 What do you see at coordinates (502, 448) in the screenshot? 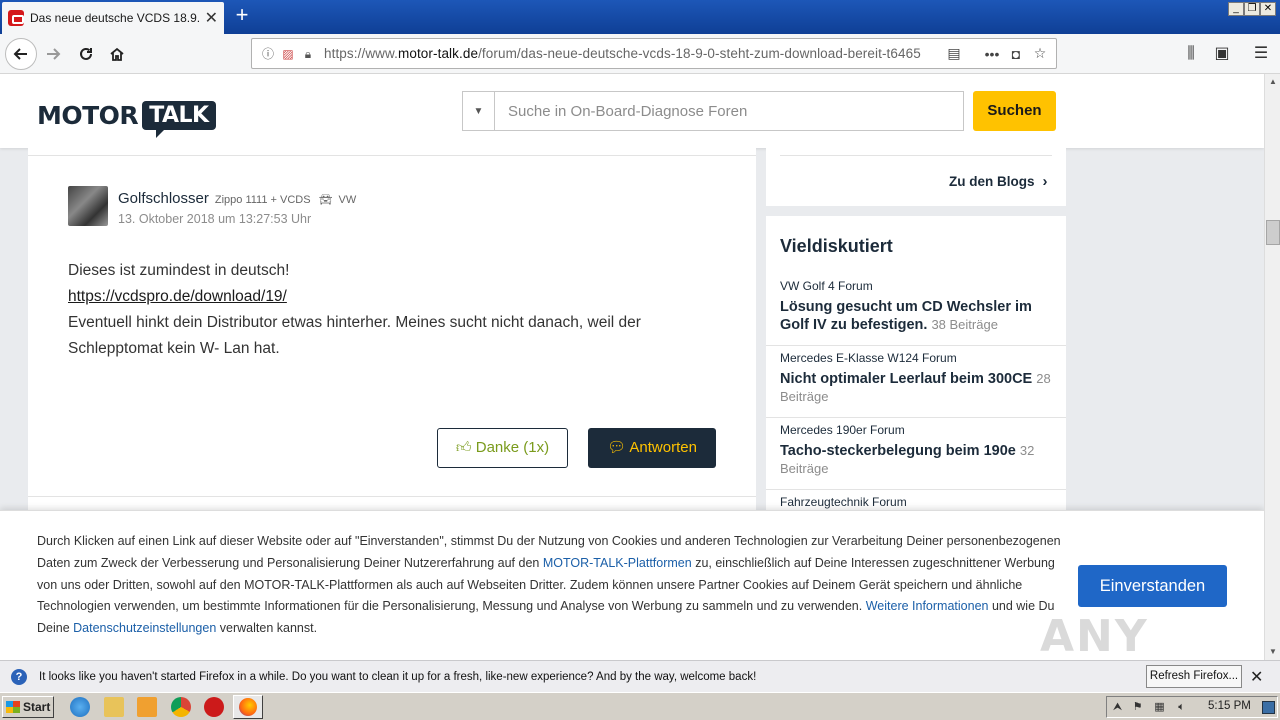
I see `thanks-button: 👍︎ Danke (1x)` at bounding box center [502, 448].